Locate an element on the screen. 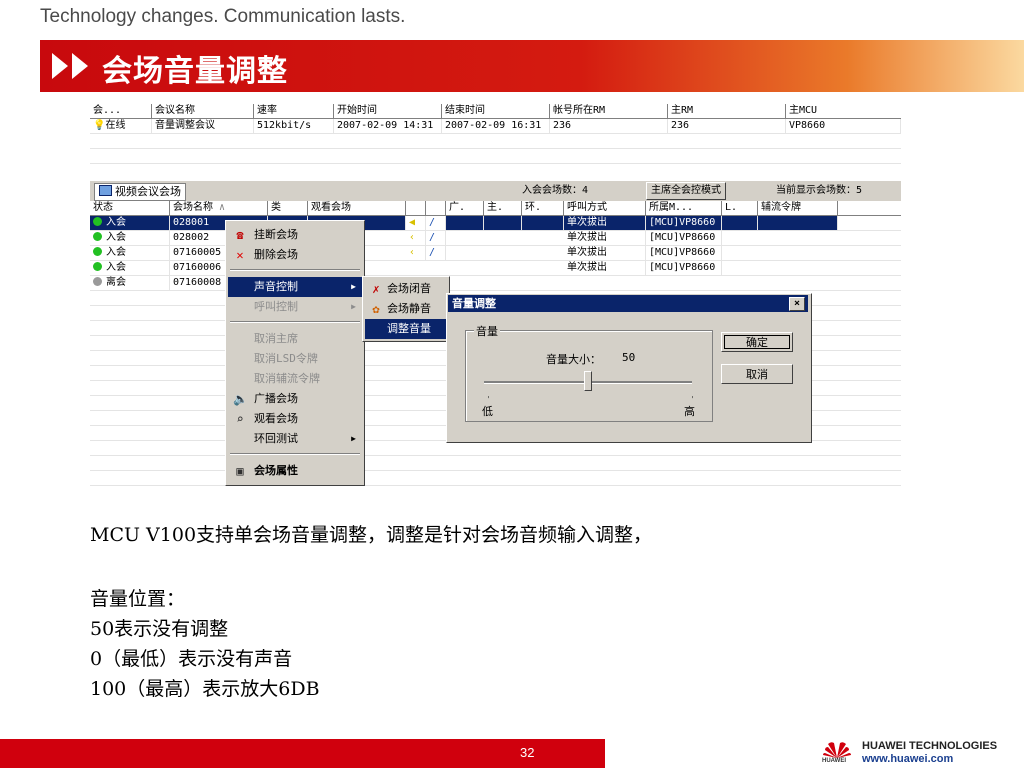  table-row: 离会 07160008 is located at coordinates (495, 283).